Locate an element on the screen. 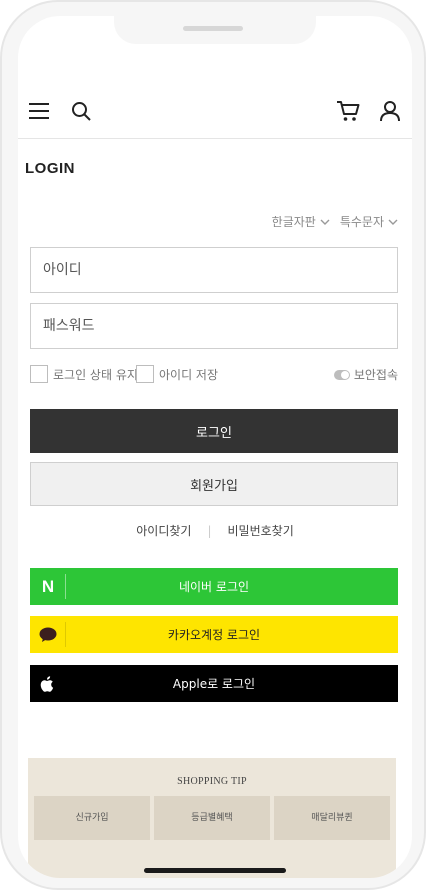 This screenshot has height=894, width=430. home-indicator is located at coordinates (215, 870).